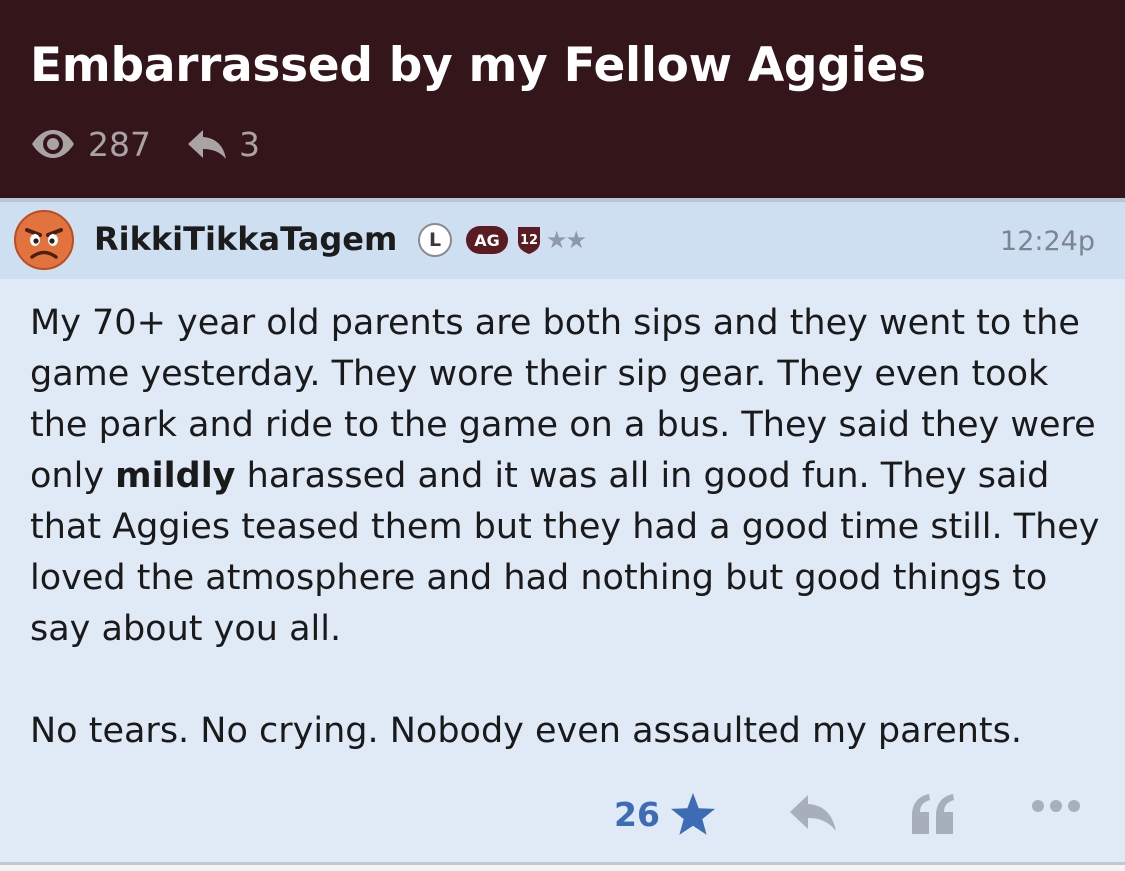 Image resolution: width=1125 pixels, height=871 pixels. What do you see at coordinates (665, 814) in the screenshot?
I see `like-button: 26` at bounding box center [665, 814].